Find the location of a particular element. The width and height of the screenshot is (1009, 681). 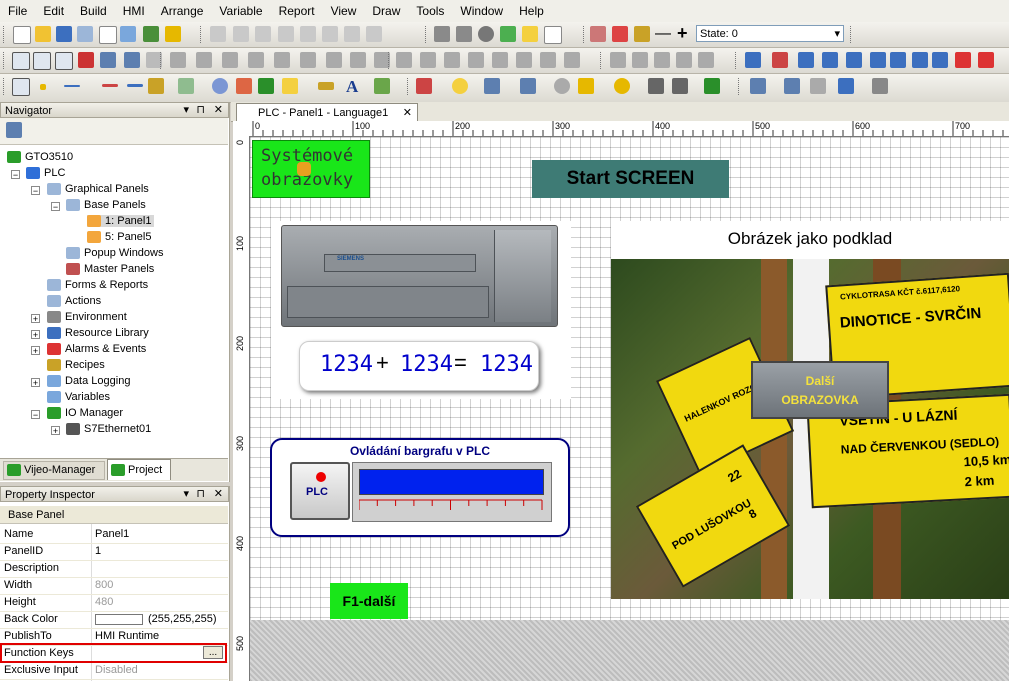

meter-icon is located at coordinates (562, 86).